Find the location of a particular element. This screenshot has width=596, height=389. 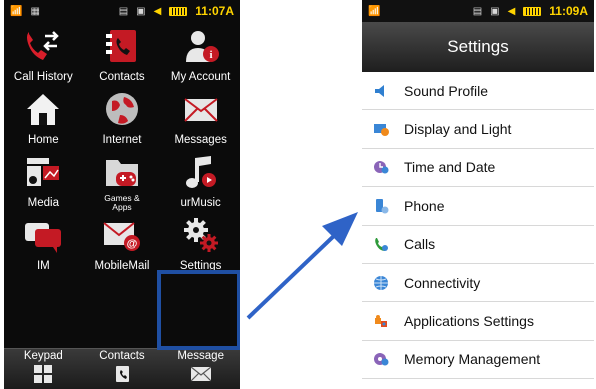

menu-item-display-and-light: Display and Light is located at coordinates (478, 129).